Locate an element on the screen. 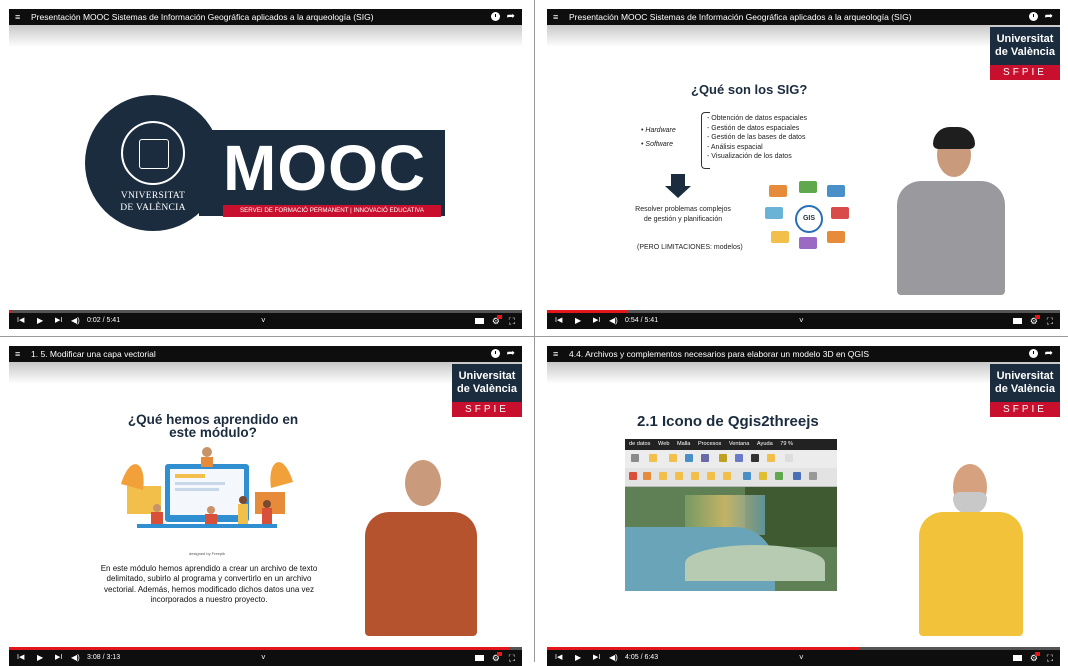  grass-icon is located at coordinates (747, 476).